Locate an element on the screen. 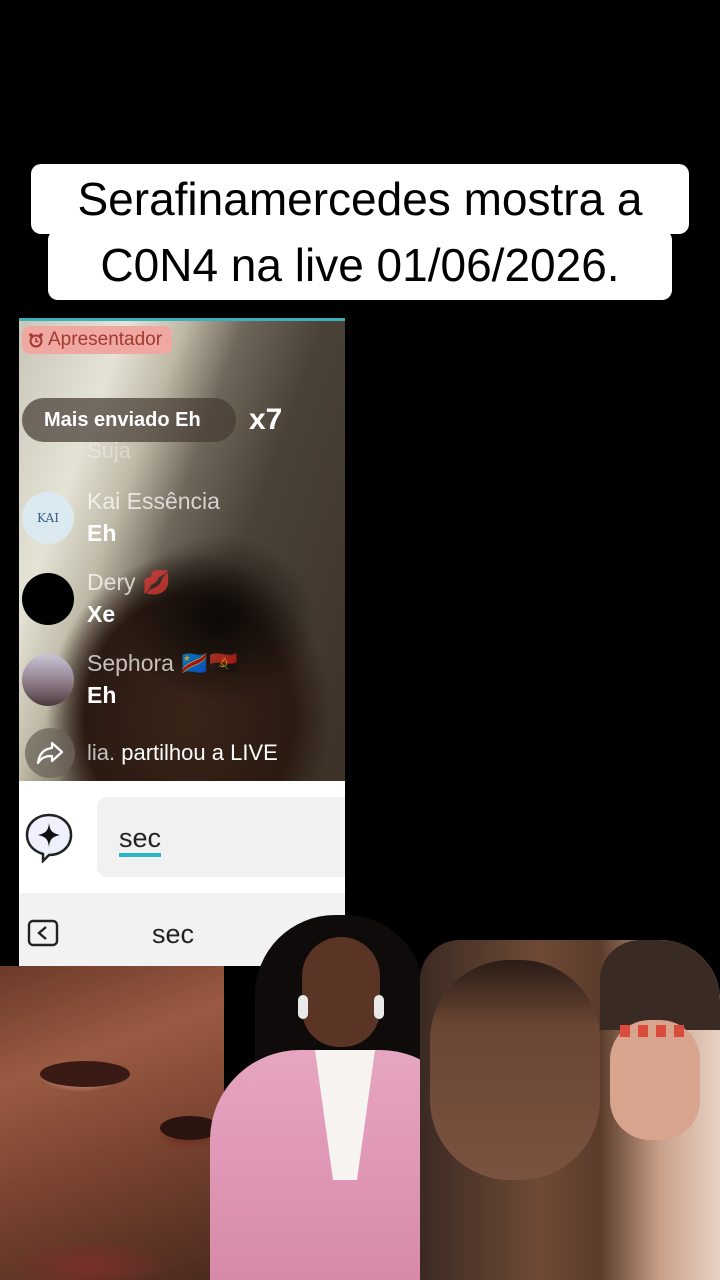 The width and height of the screenshot is (720, 1280). share-message: lia. partilhou a LIVE is located at coordinates (182, 753).